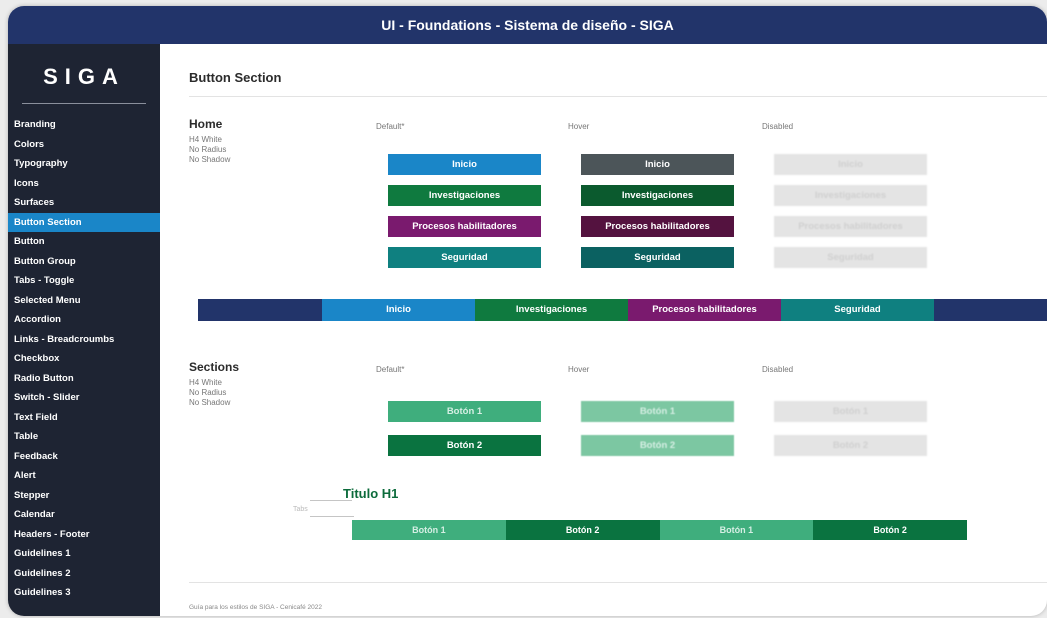 The width and height of the screenshot is (1047, 618). What do you see at coordinates (657, 257) in the screenshot?
I see `hover-button: Seguridad` at bounding box center [657, 257].